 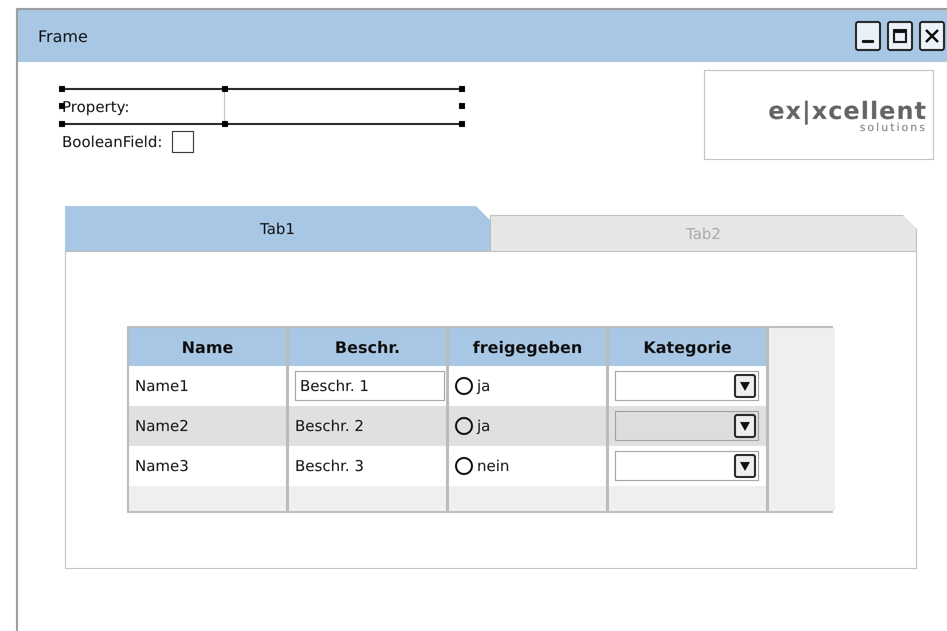 I want to click on minimize-button, so click(x=868, y=36).